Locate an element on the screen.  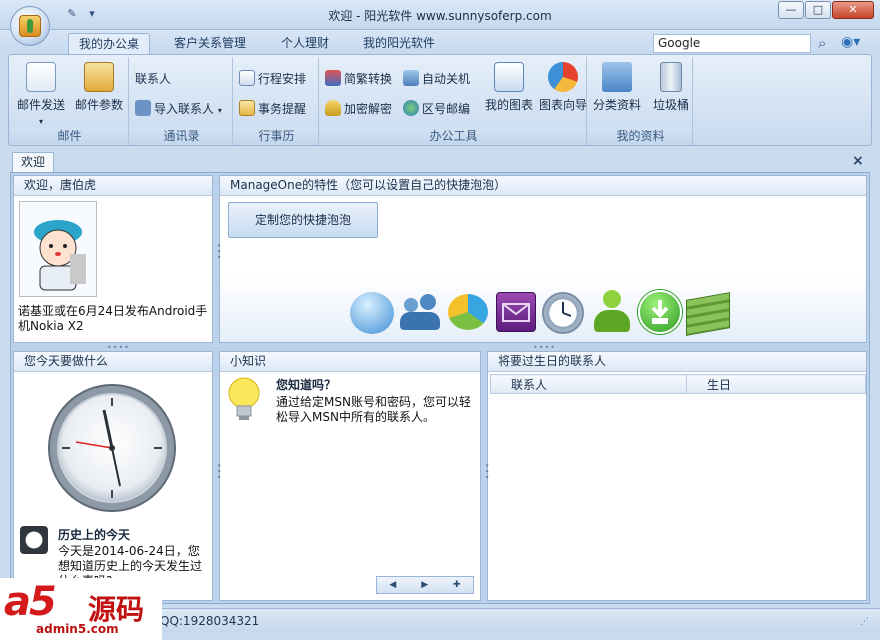
watermark-logo: a5 源码 admin5.com is located at coordinates (81, 609).